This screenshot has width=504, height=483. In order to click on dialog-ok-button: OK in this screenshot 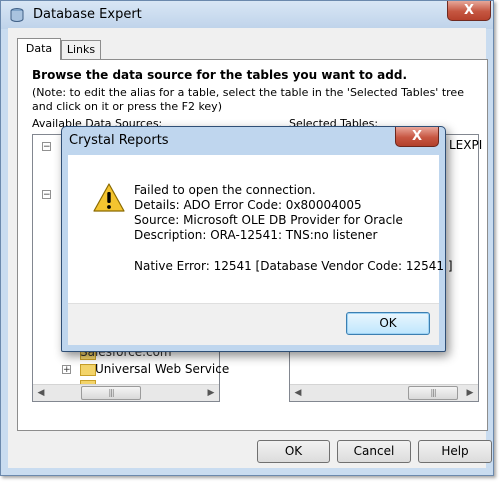, I will do `click(388, 323)`.